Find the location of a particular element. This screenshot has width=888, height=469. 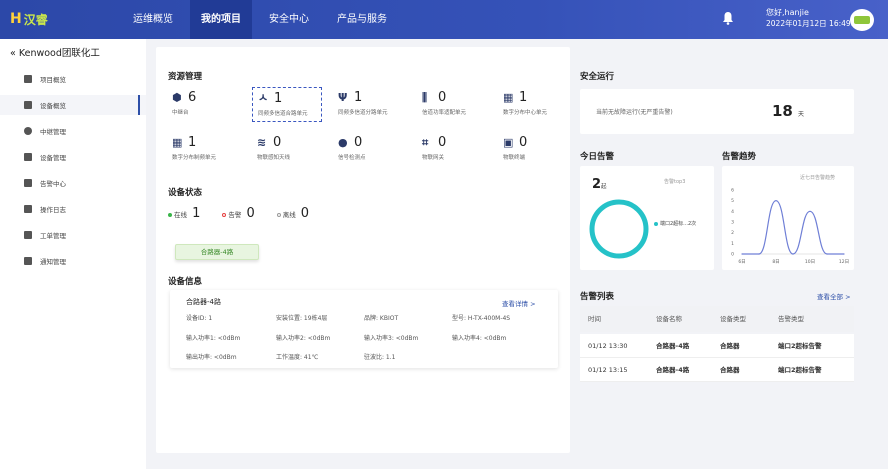

alarm-status: 告警 0 is located at coordinates (238, 213).